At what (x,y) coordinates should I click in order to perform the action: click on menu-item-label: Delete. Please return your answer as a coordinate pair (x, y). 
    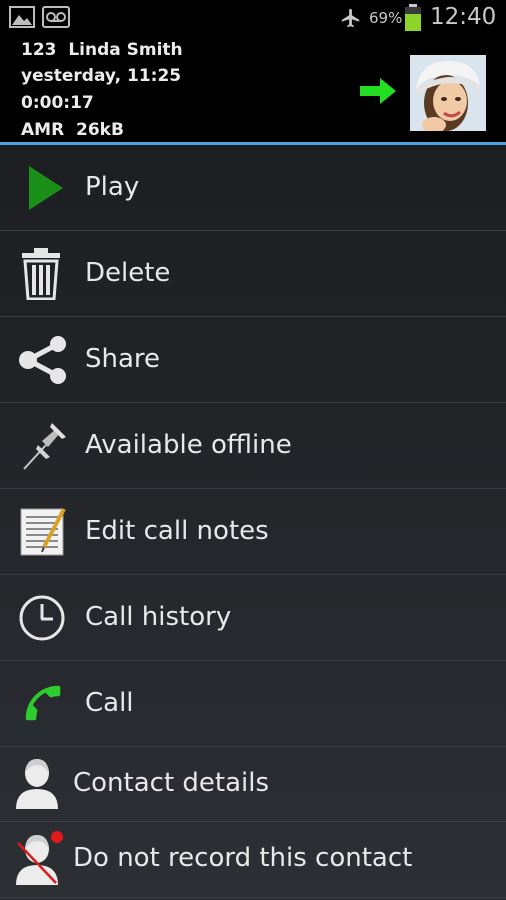
    Looking at the image, I should click on (128, 273).